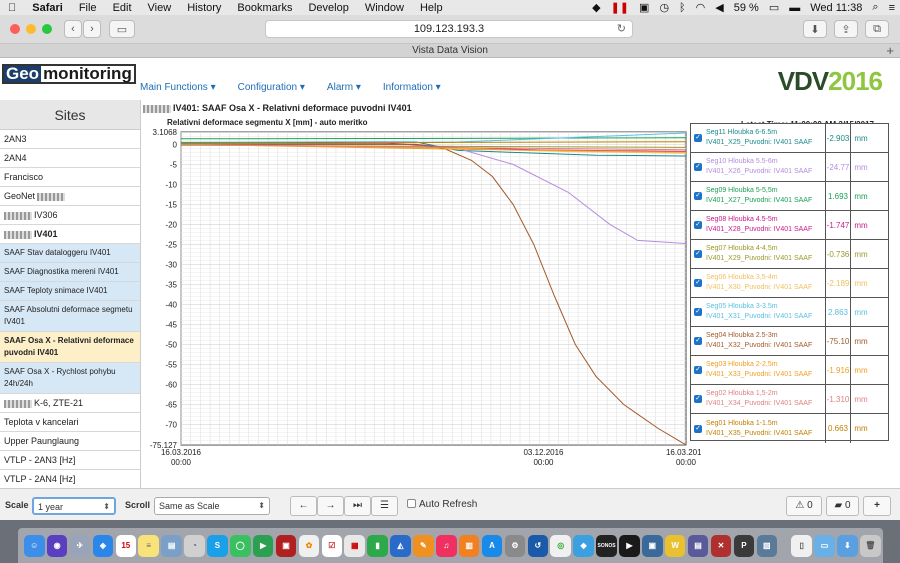 Image resolution: width=900 pixels, height=563 pixels. I want to click on nav-main-functions: Main Functions ▾, so click(178, 87).